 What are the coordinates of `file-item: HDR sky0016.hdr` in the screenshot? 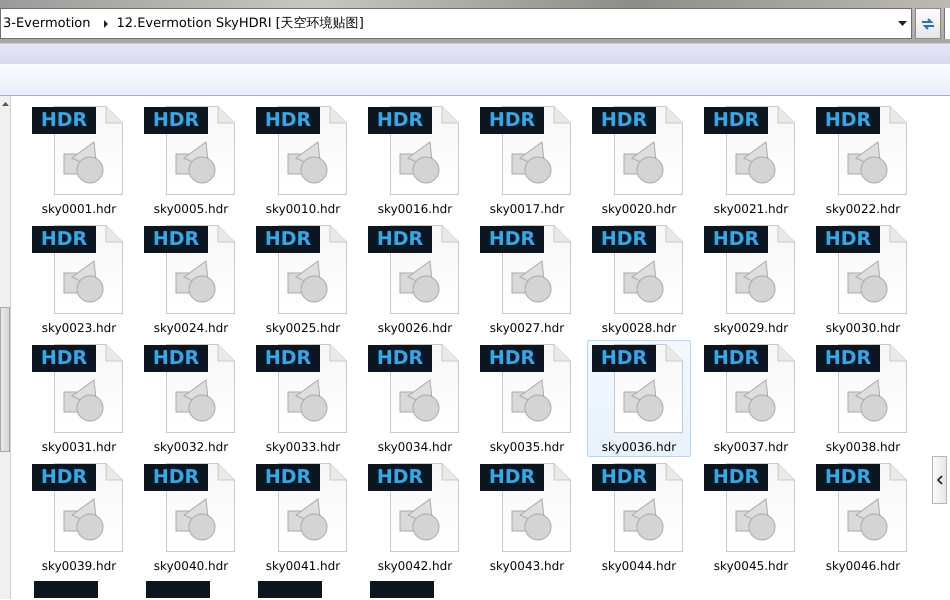 It's located at (415, 160).